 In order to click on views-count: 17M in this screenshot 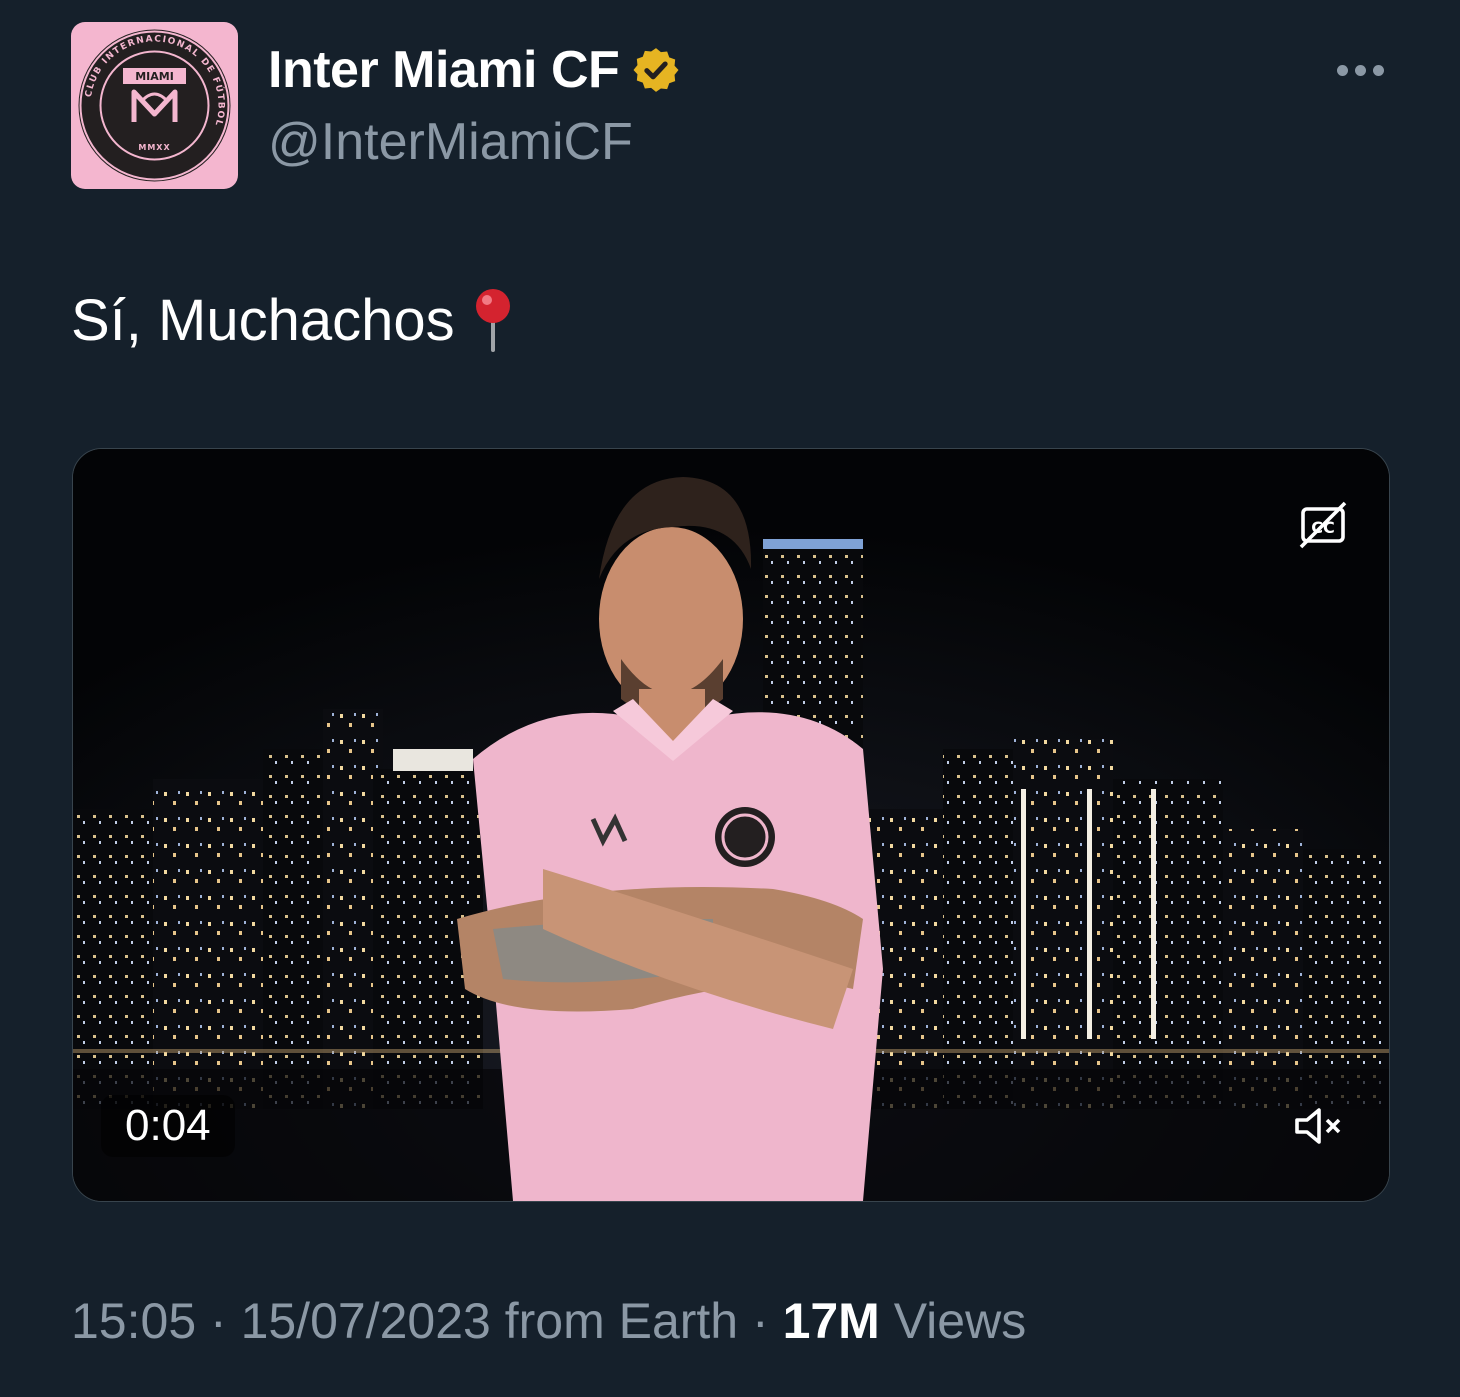, I will do `click(831, 1321)`.